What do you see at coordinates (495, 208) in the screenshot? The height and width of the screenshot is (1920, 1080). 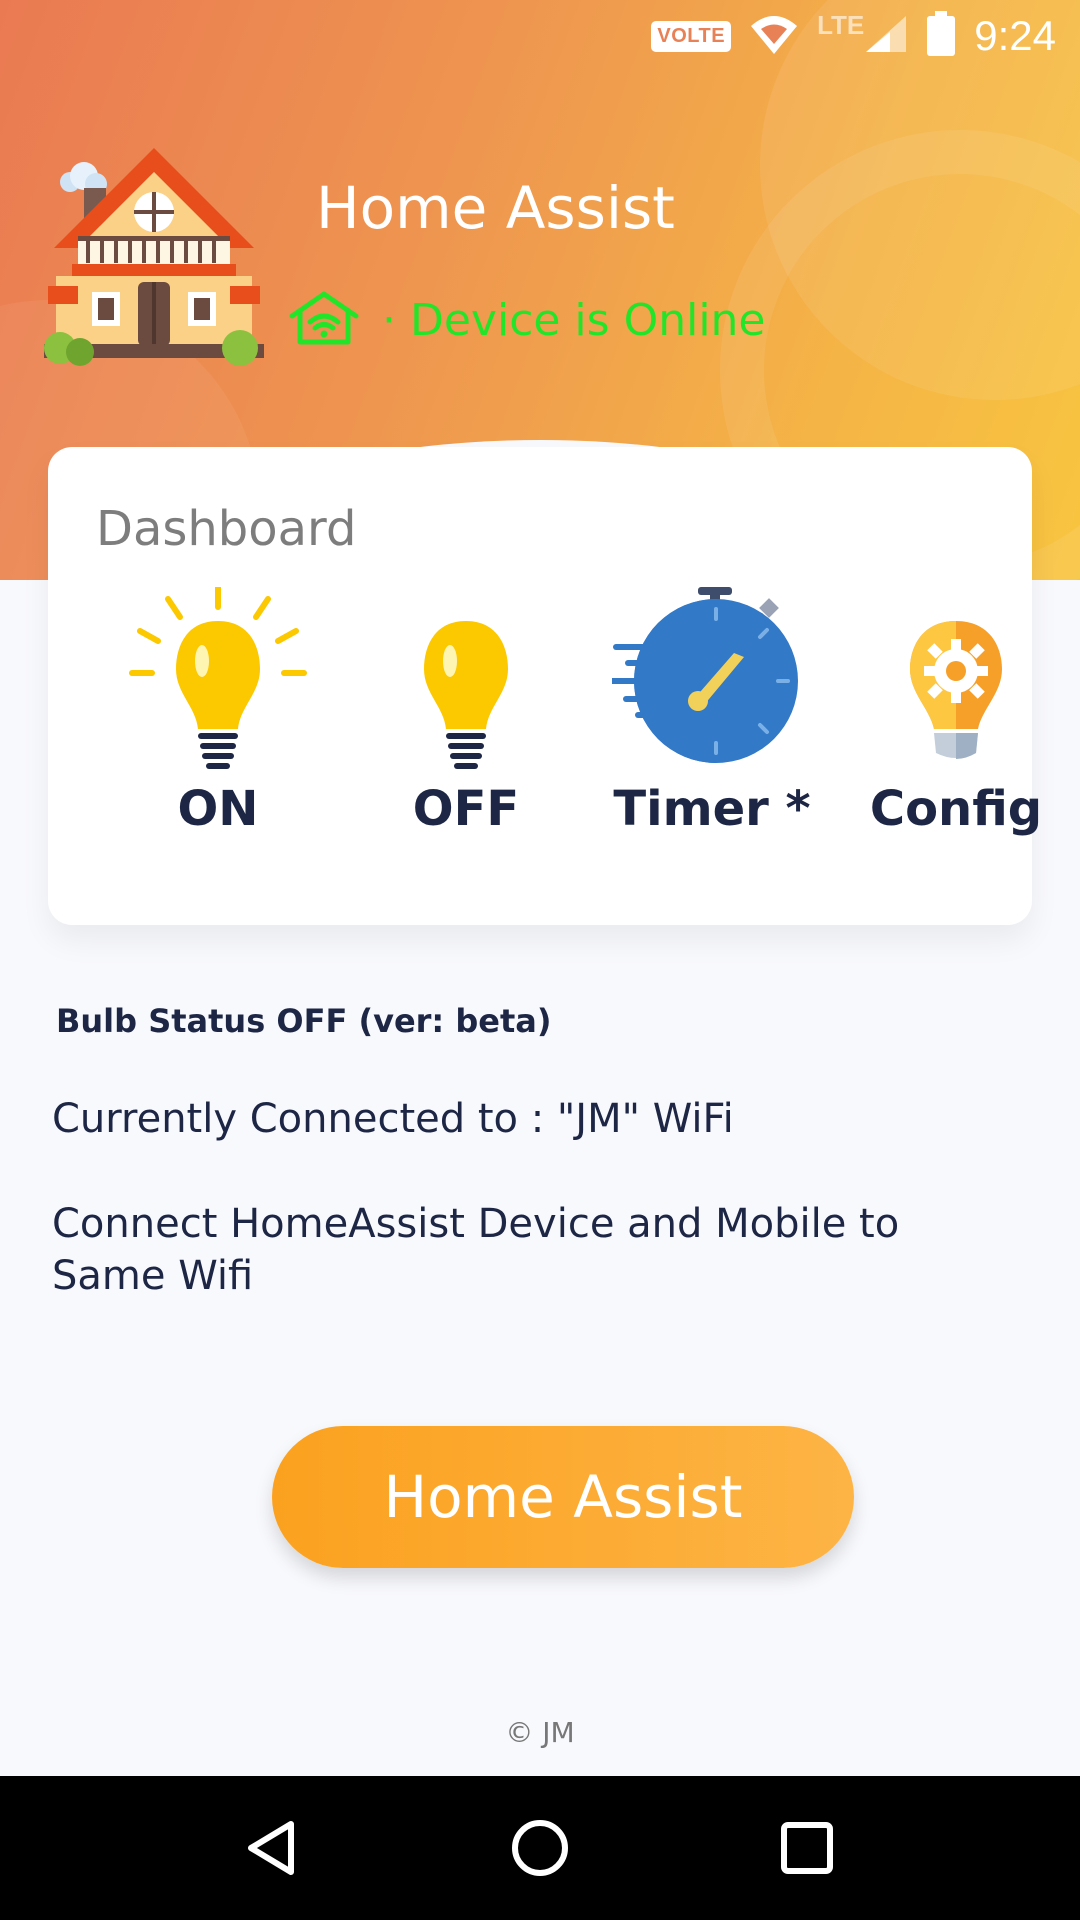 I see `app-title: Home Assist` at bounding box center [495, 208].